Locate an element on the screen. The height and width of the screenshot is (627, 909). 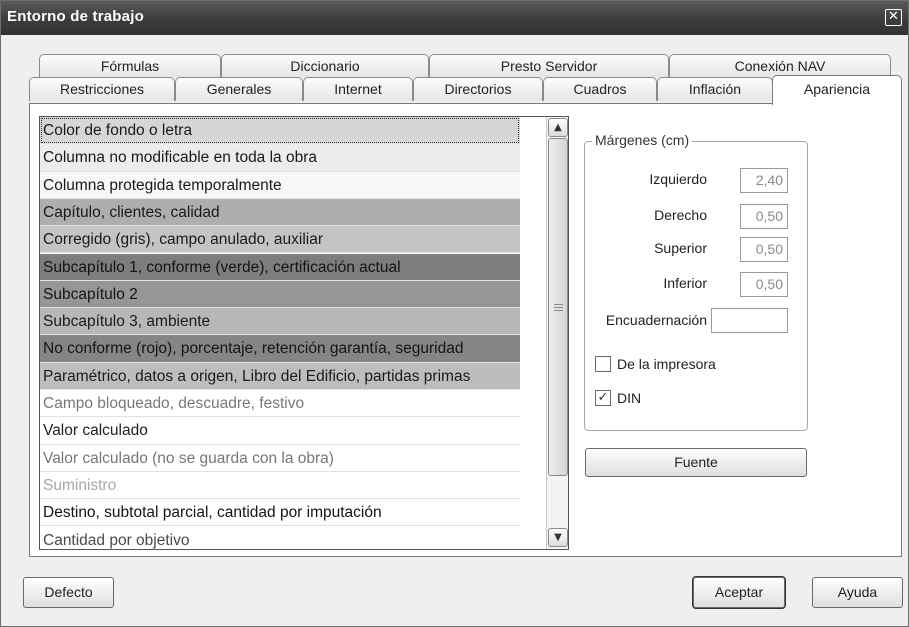
tab-label: Internet is located at coordinates (358, 89).